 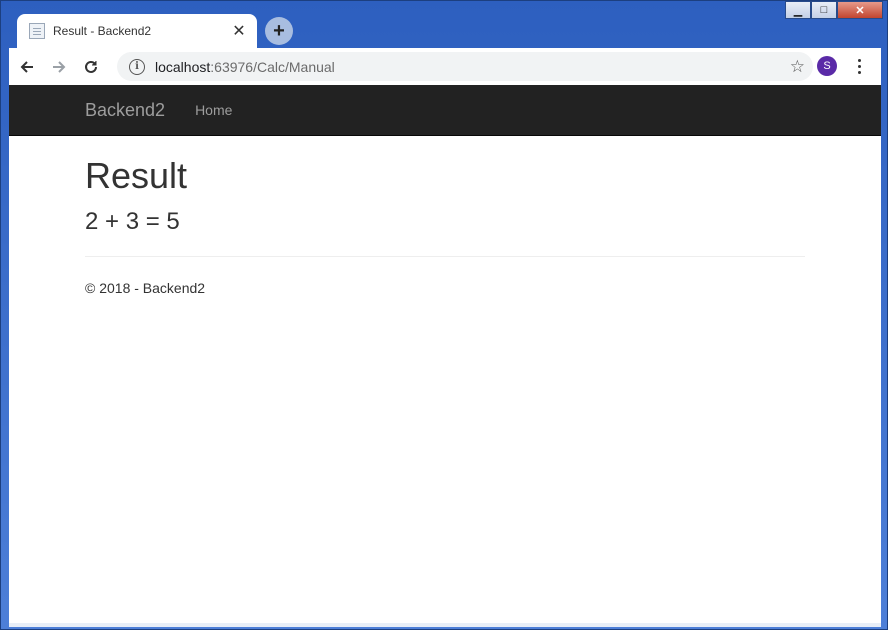 I want to click on site-brand-link: Backend2, so click(x=125, y=110).